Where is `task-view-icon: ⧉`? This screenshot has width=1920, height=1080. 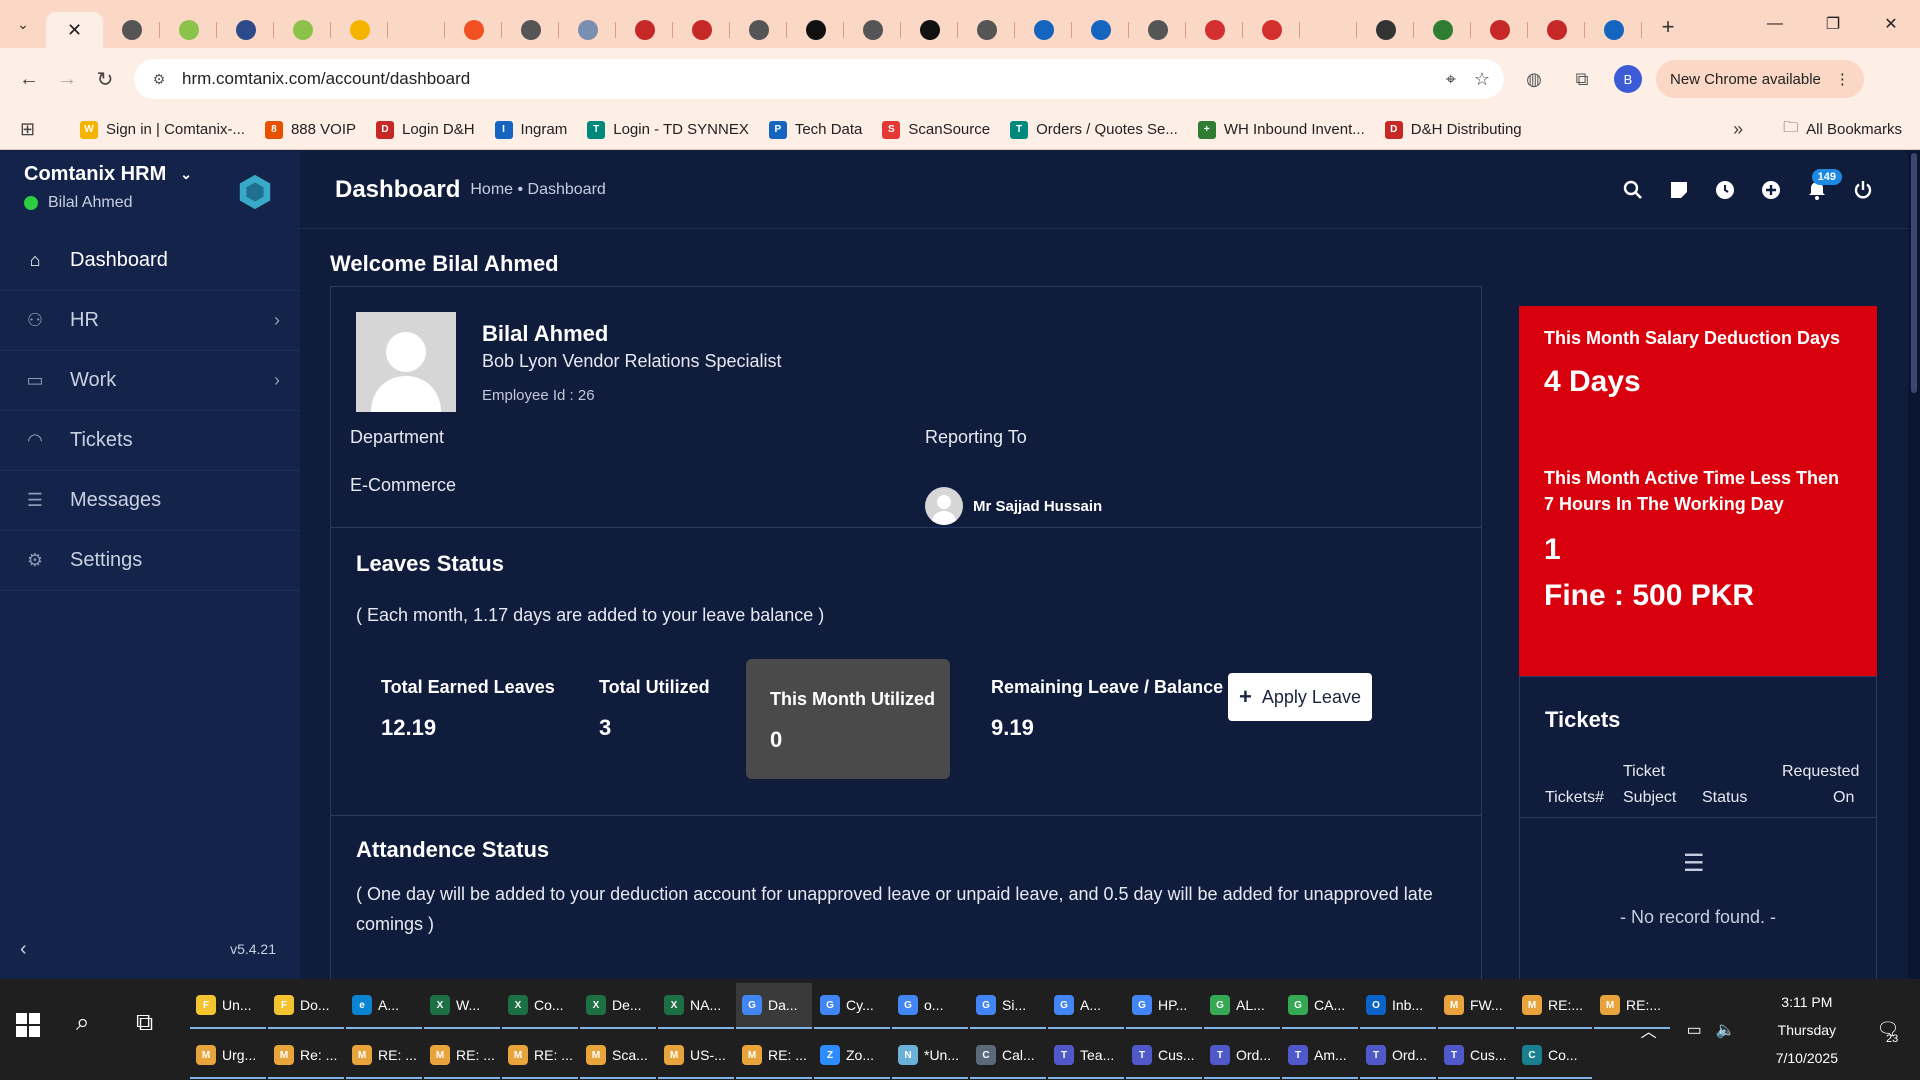
task-view-icon: ⧉ is located at coordinates (144, 1023).